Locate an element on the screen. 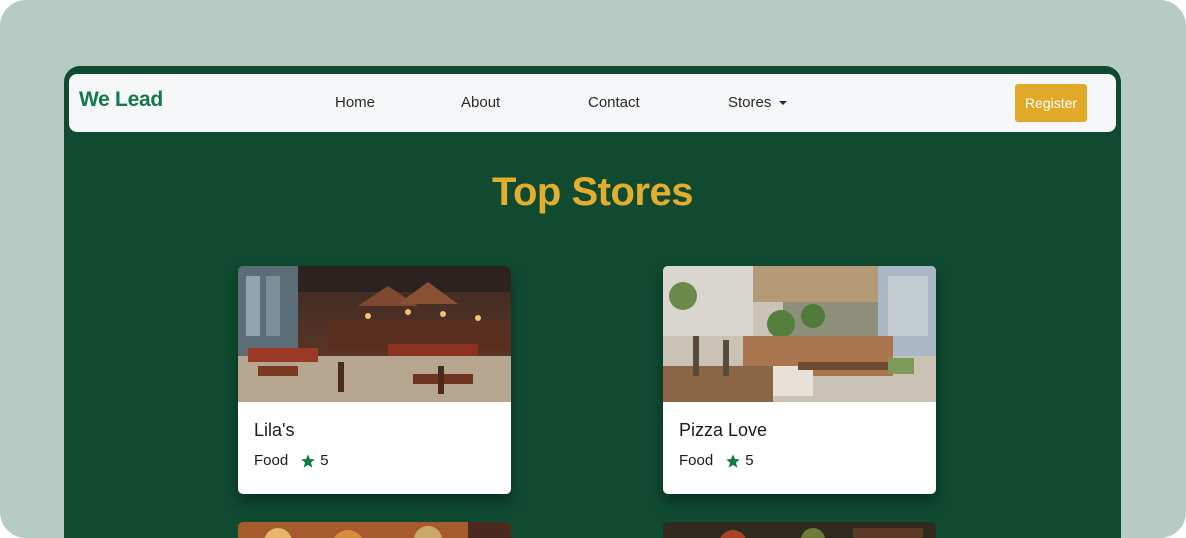 This screenshot has height=538, width=1186. store-card: Lila's Food 5 is located at coordinates (374, 380).